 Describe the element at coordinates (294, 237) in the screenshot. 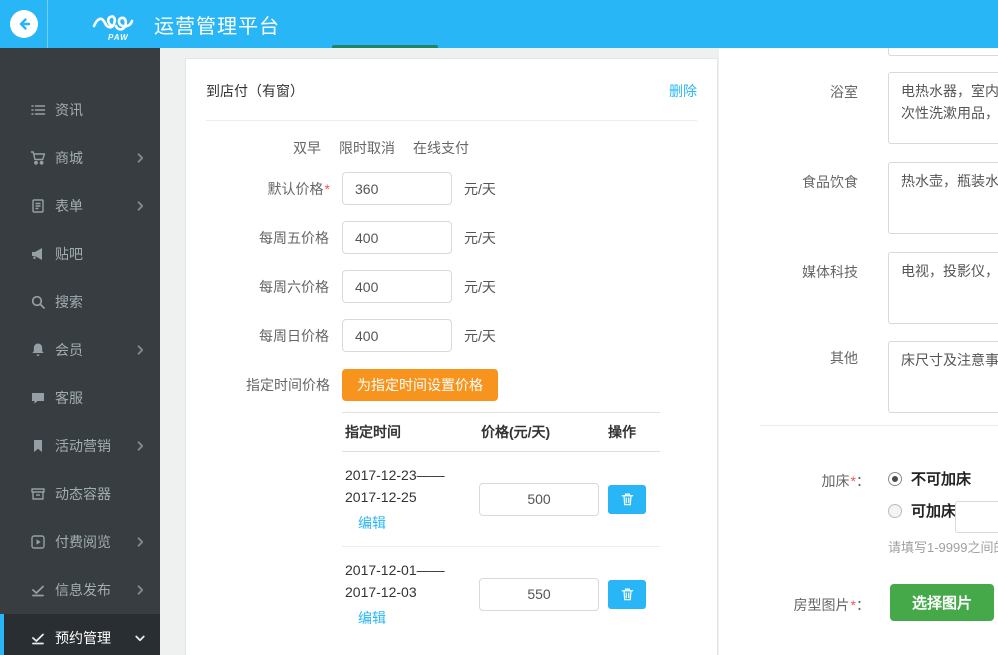

I see `friday-price-label: 每周五价格` at that location.